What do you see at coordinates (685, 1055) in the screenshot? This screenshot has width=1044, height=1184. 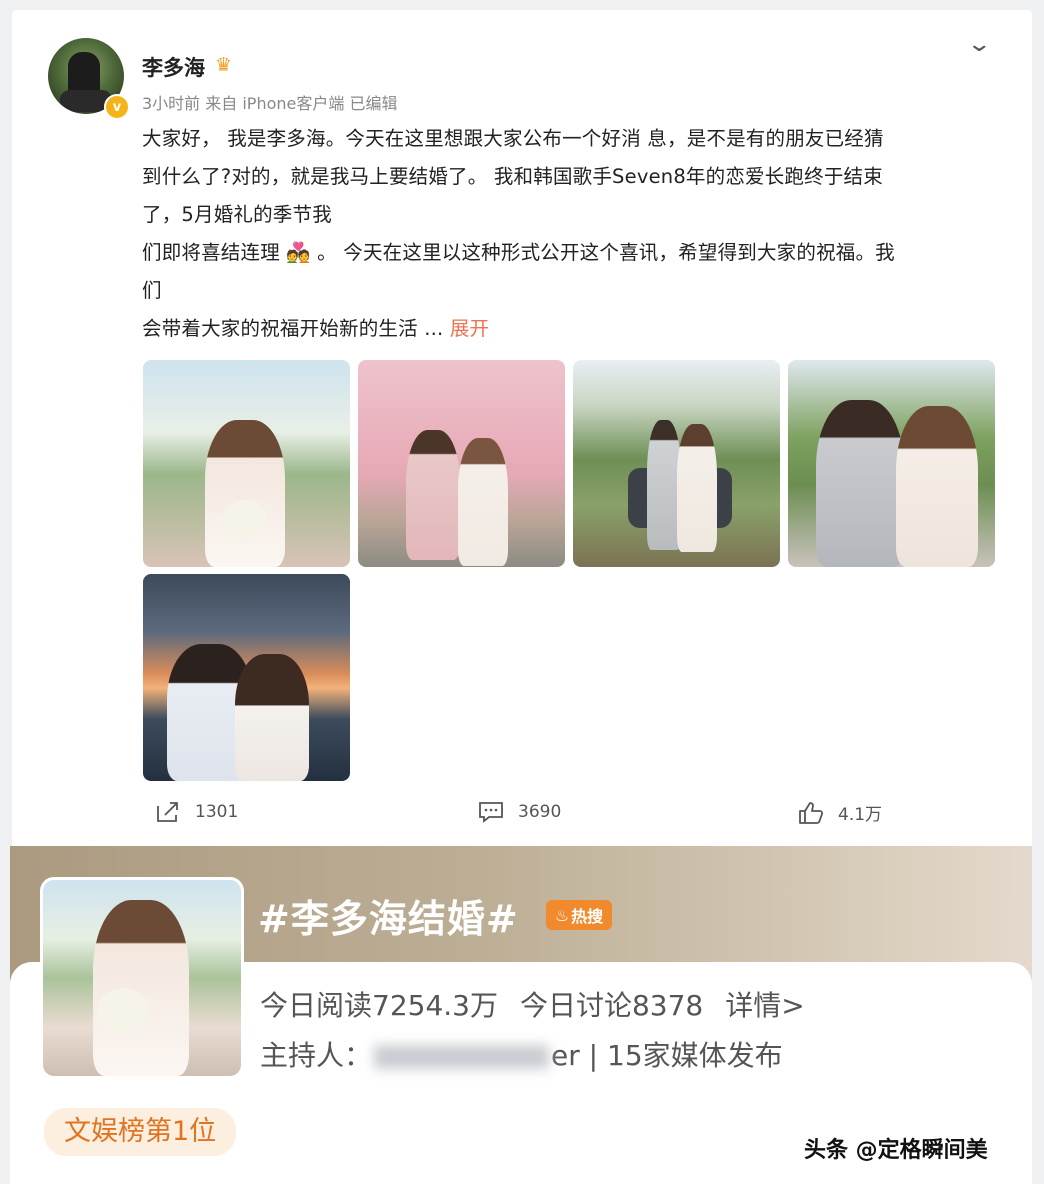 I see `host-media: | 15家媒体发布` at bounding box center [685, 1055].